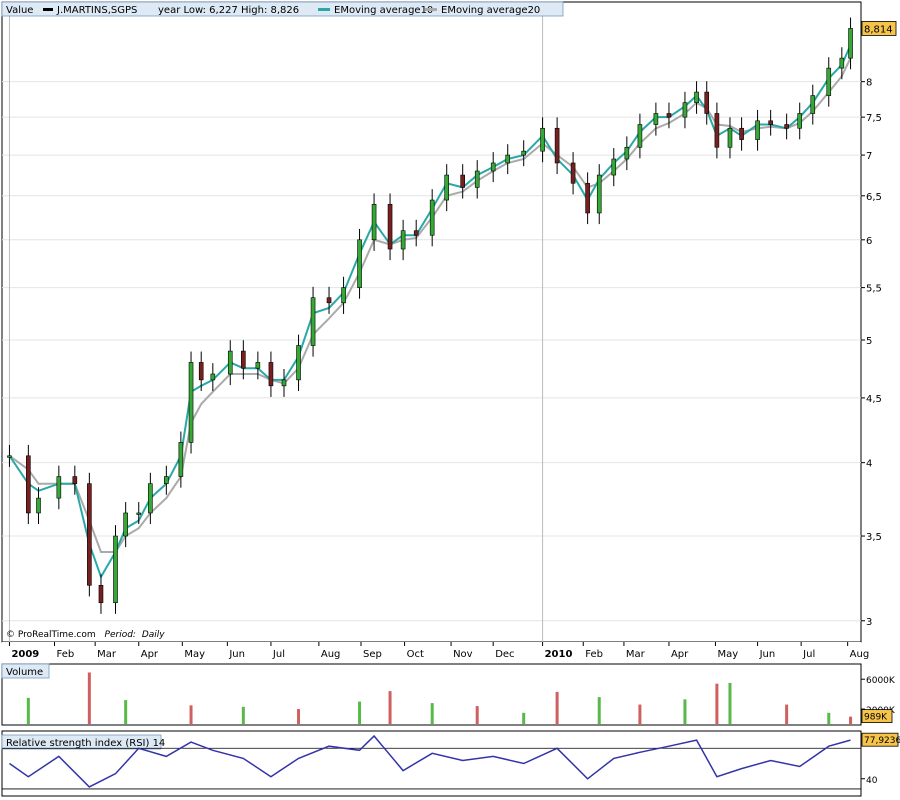 The width and height of the screenshot is (900, 800). Describe the element at coordinates (881, 681) in the screenshot. I see `volume-tick-label: 6000K` at that location.